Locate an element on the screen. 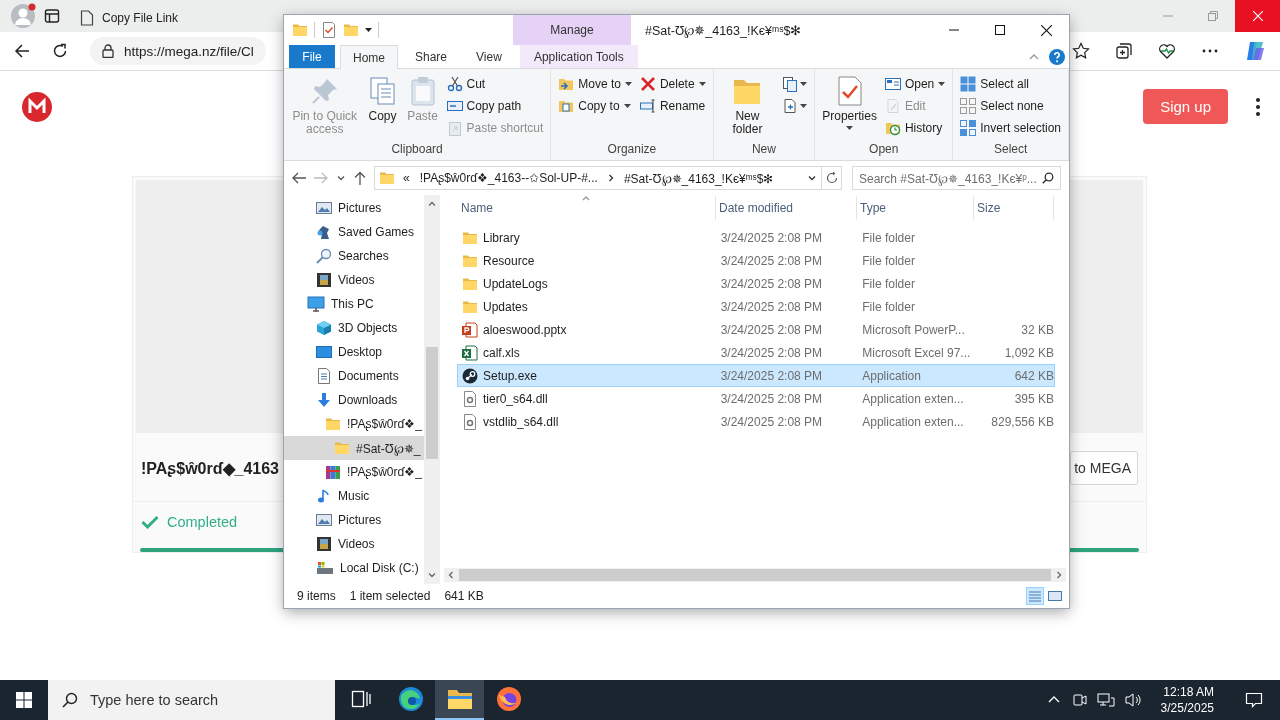 Image resolution: width=1280 pixels, height=720 pixels. picture-frame-icon is located at coordinates (324, 520).